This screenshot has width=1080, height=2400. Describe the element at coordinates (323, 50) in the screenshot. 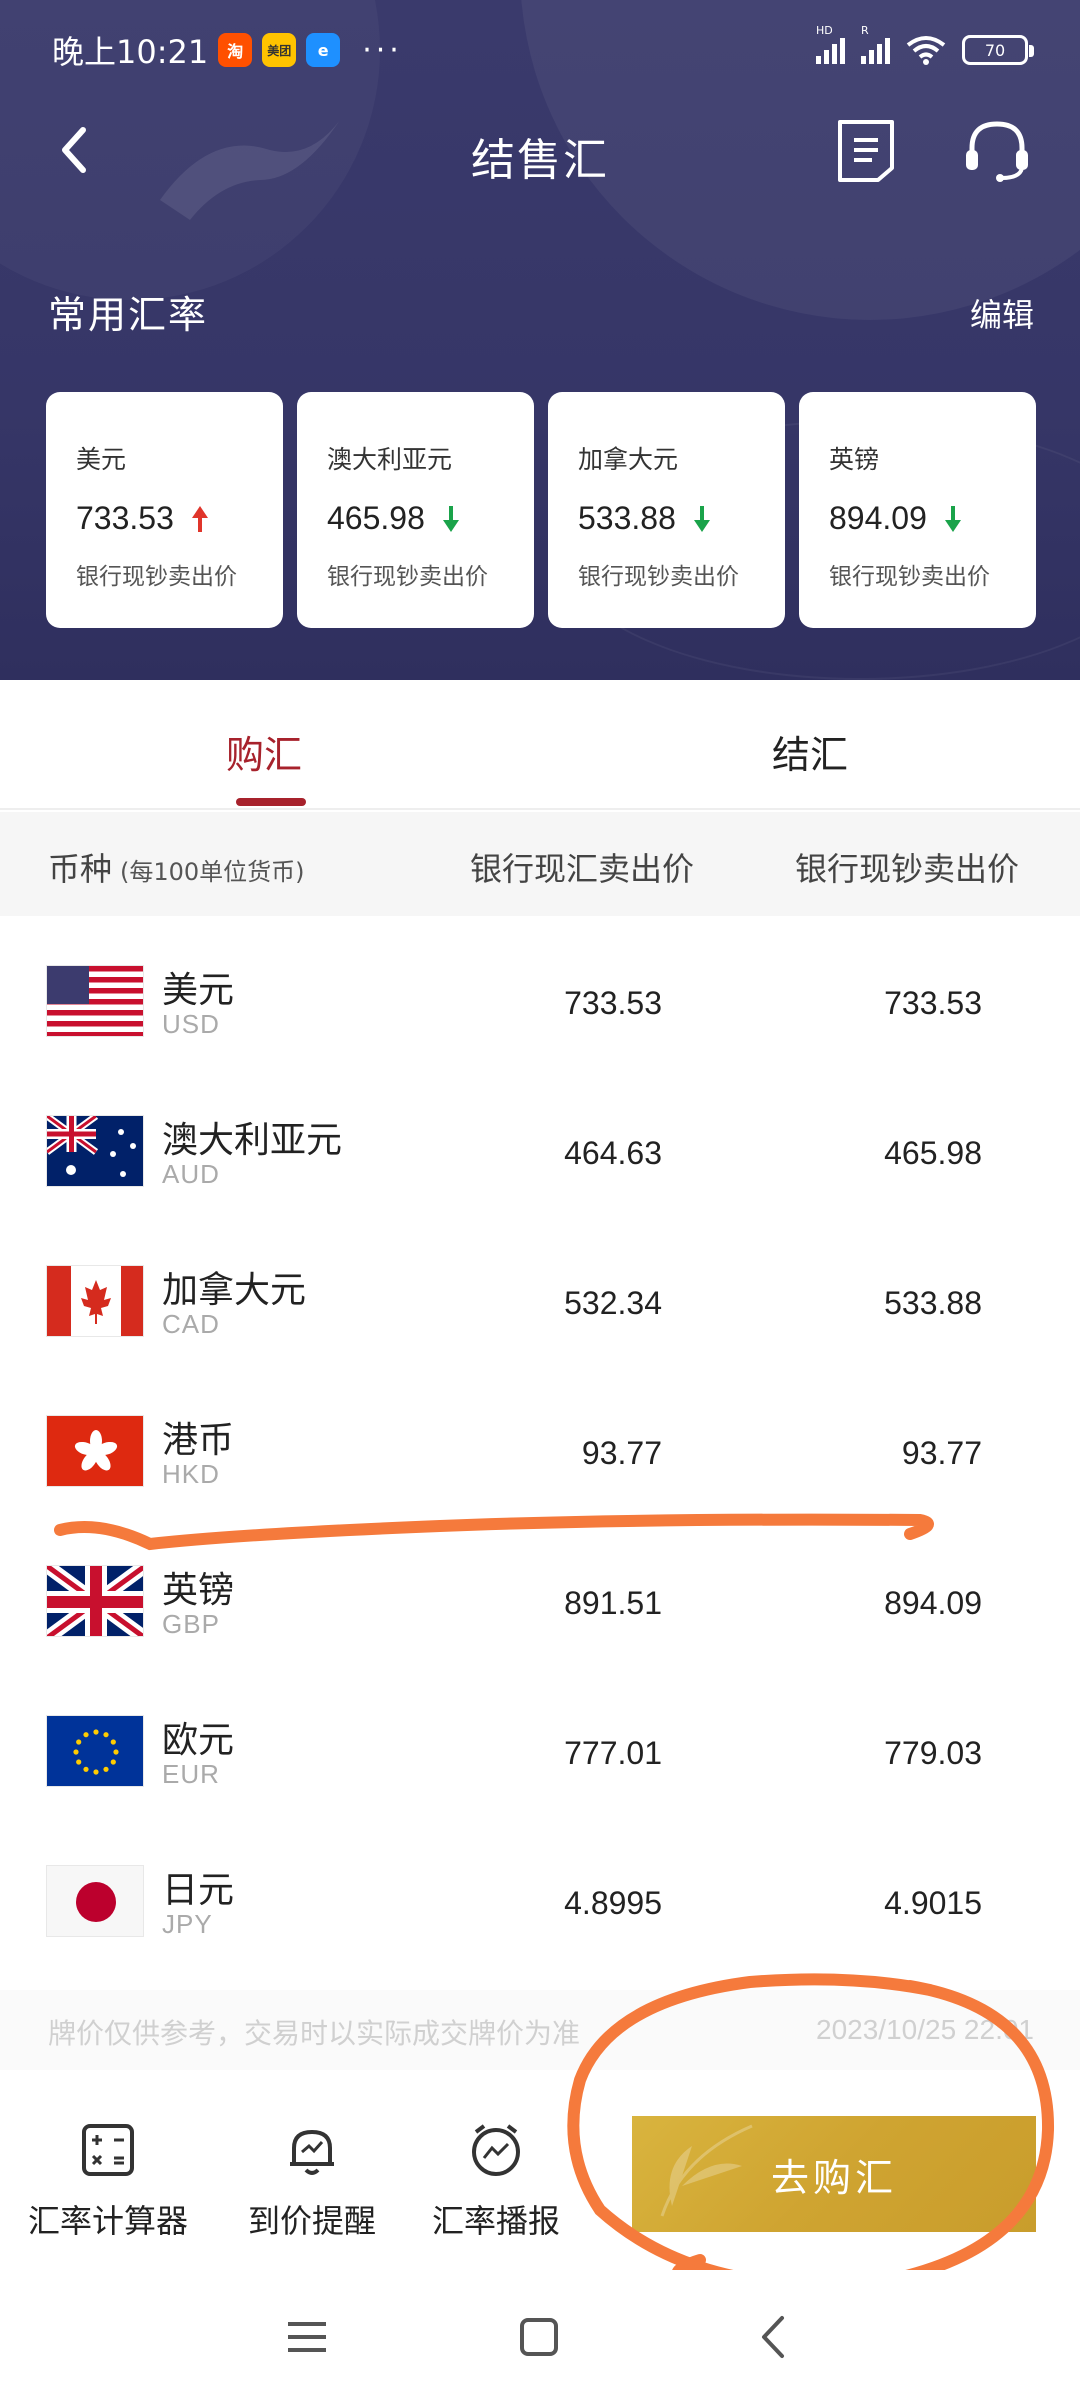

I see `browser-app-icon: e` at that location.